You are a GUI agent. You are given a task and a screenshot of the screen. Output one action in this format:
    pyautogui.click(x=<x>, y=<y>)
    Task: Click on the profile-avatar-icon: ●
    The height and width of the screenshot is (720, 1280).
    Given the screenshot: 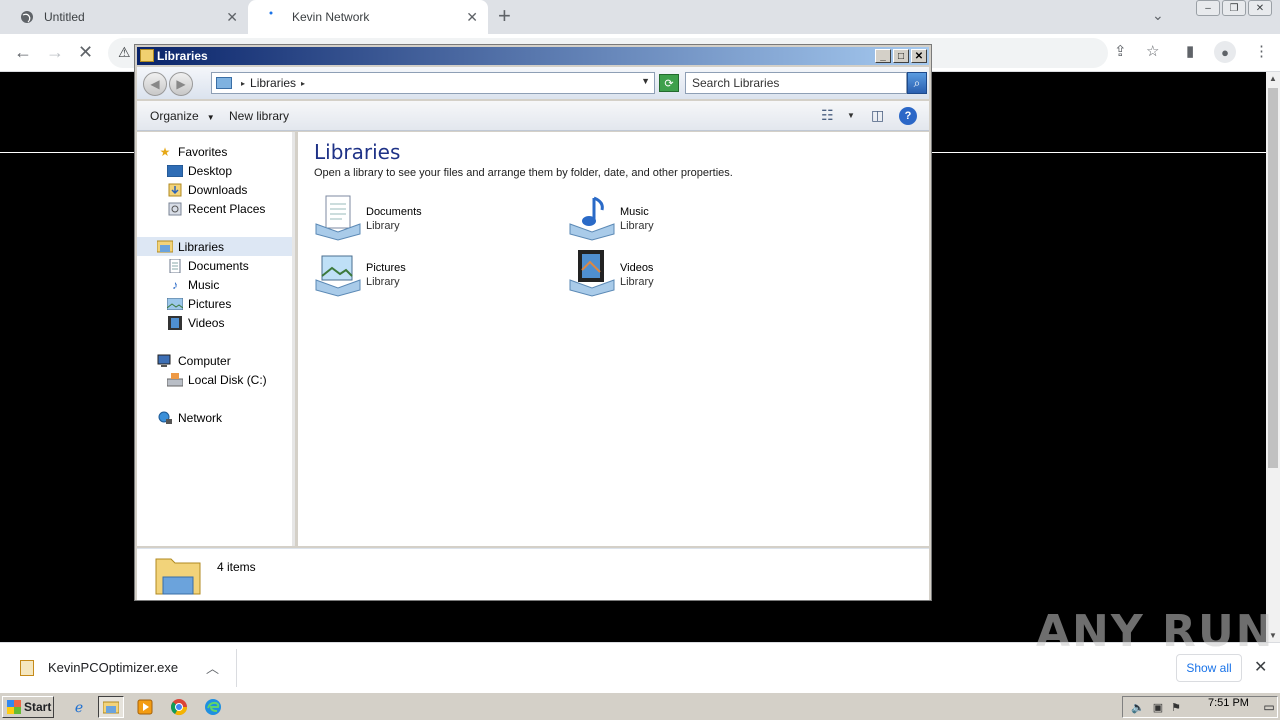 What is the action you would take?
    pyautogui.click(x=1225, y=52)
    